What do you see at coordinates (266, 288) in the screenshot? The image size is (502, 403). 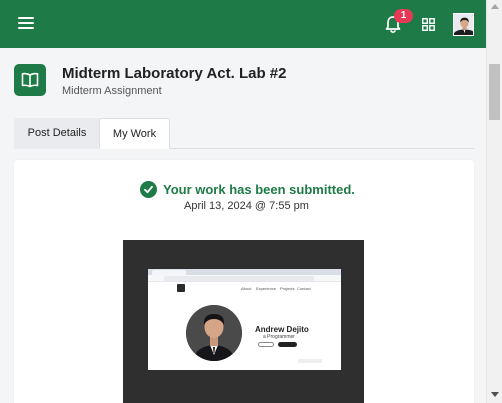 I see `thumbnail-nav-item: Experience` at bounding box center [266, 288].